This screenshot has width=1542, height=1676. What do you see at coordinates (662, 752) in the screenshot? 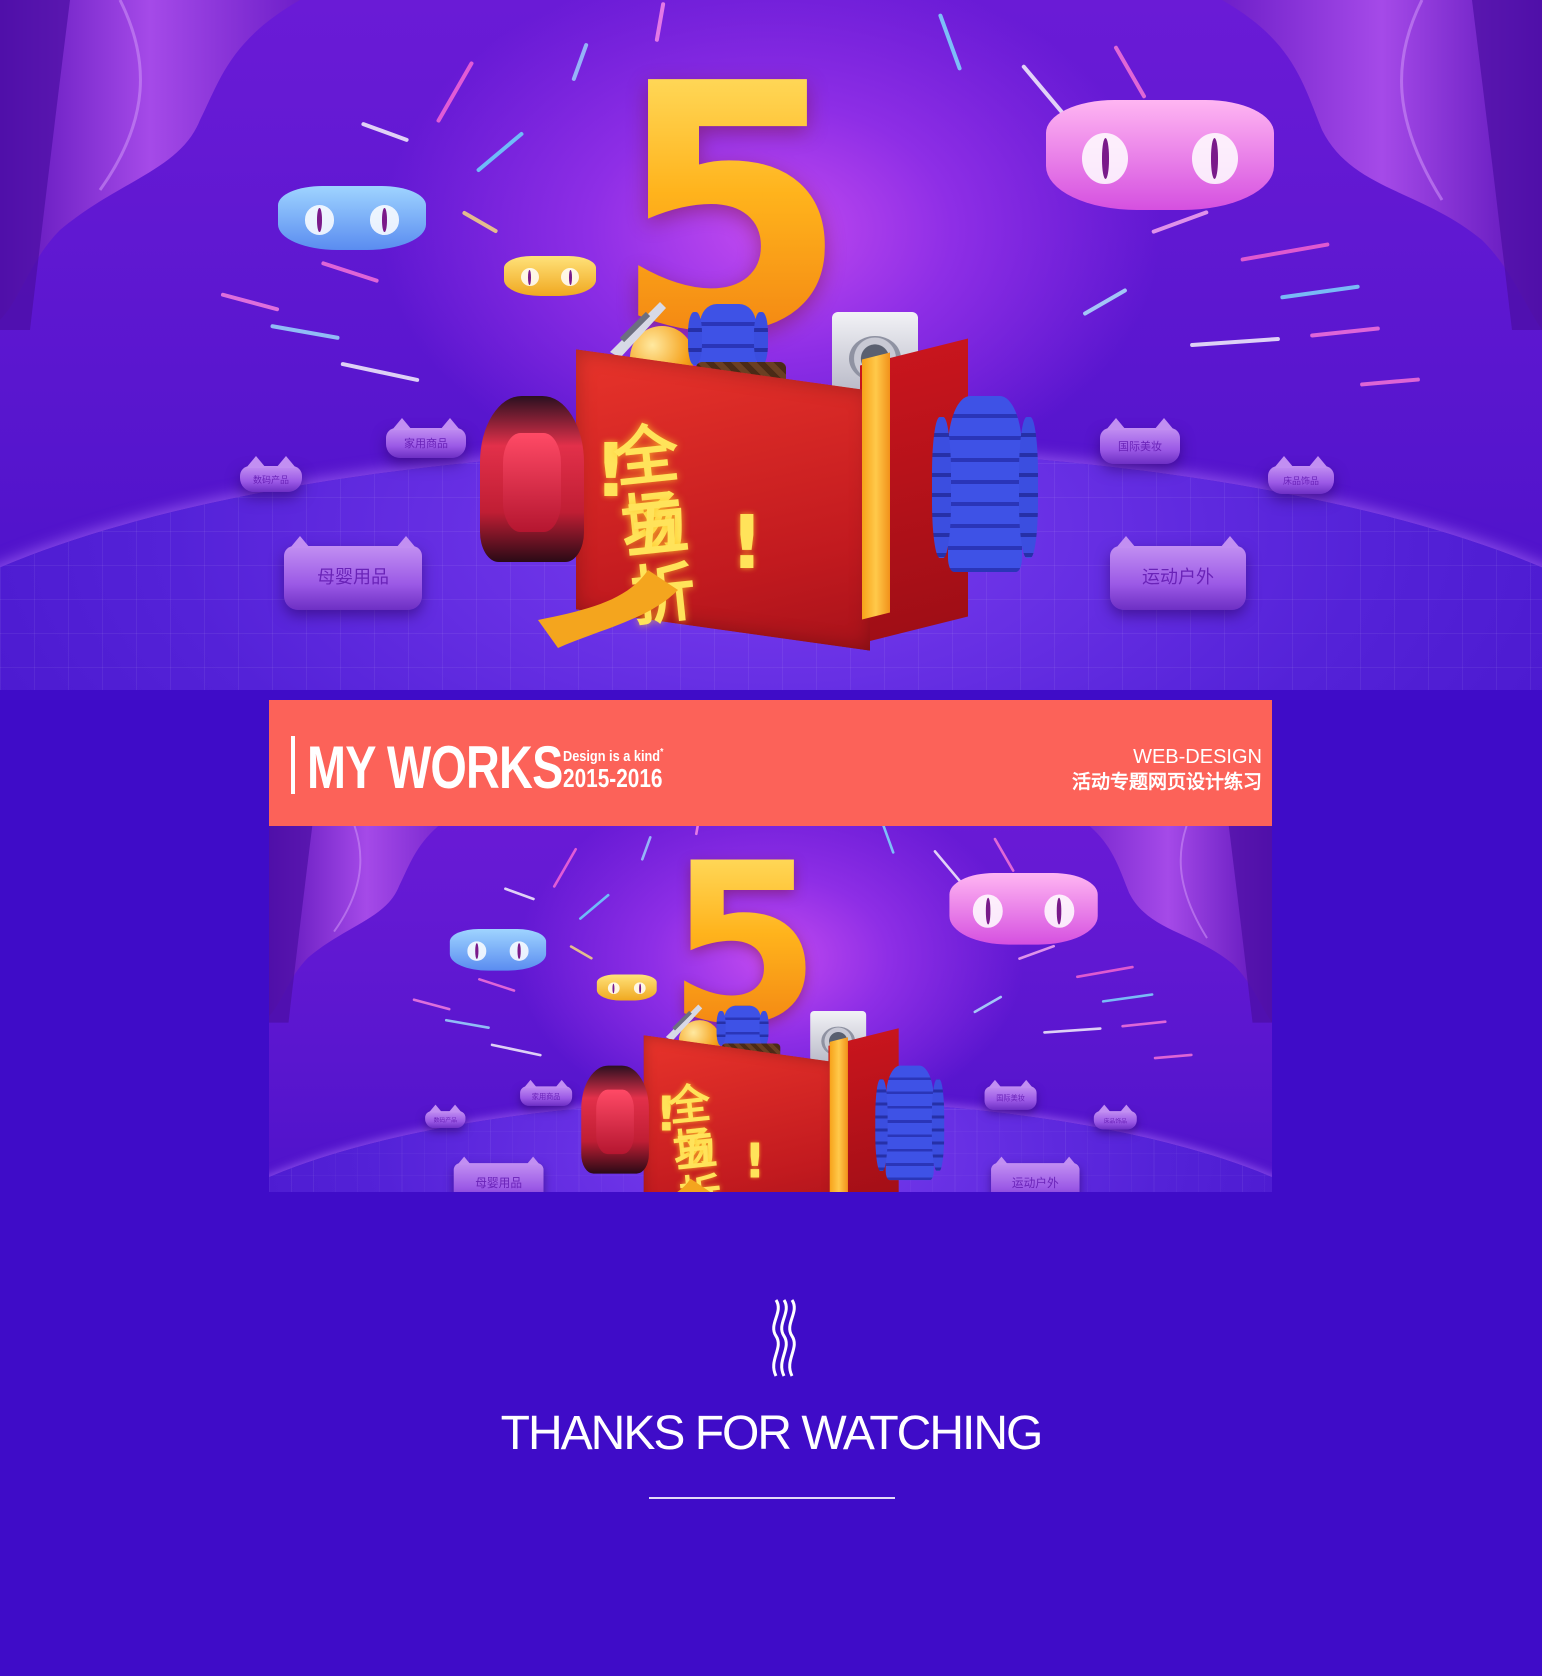
I see `works-tagline-mark: *` at bounding box center [662, 752].